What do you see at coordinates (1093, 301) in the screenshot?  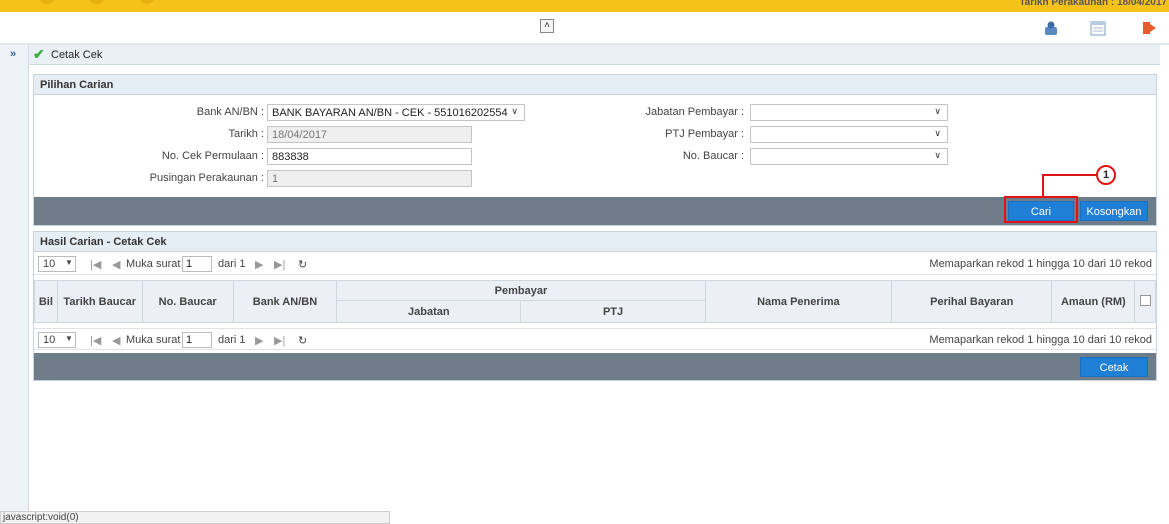 I see `col-amaun: Amaun (RM)` at bounding box center [1093, 301].